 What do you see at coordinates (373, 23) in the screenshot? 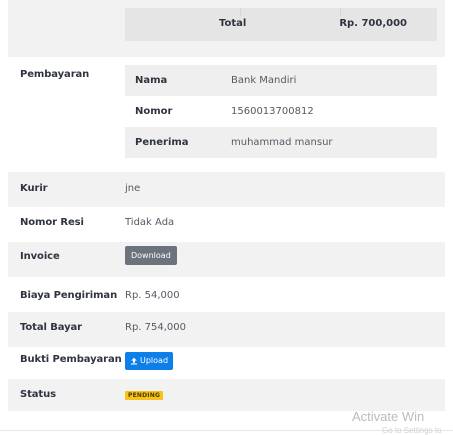
I see `total-value: Rp. 700,000` at bounding box center [373, 23].